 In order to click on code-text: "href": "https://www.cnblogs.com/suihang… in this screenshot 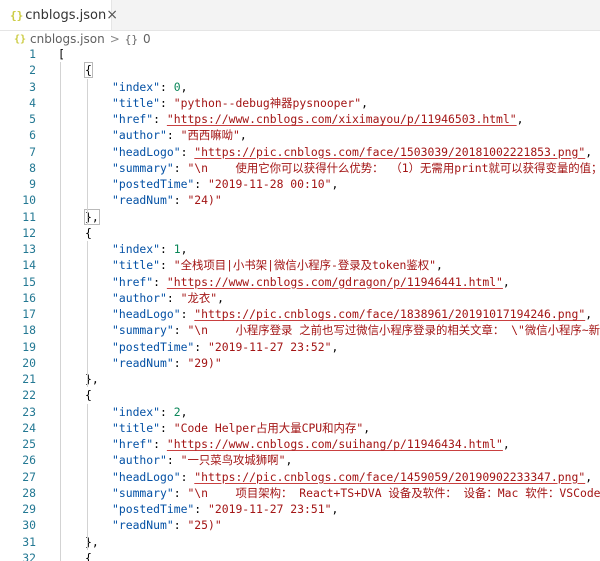, I will do `click(311, 444)`.